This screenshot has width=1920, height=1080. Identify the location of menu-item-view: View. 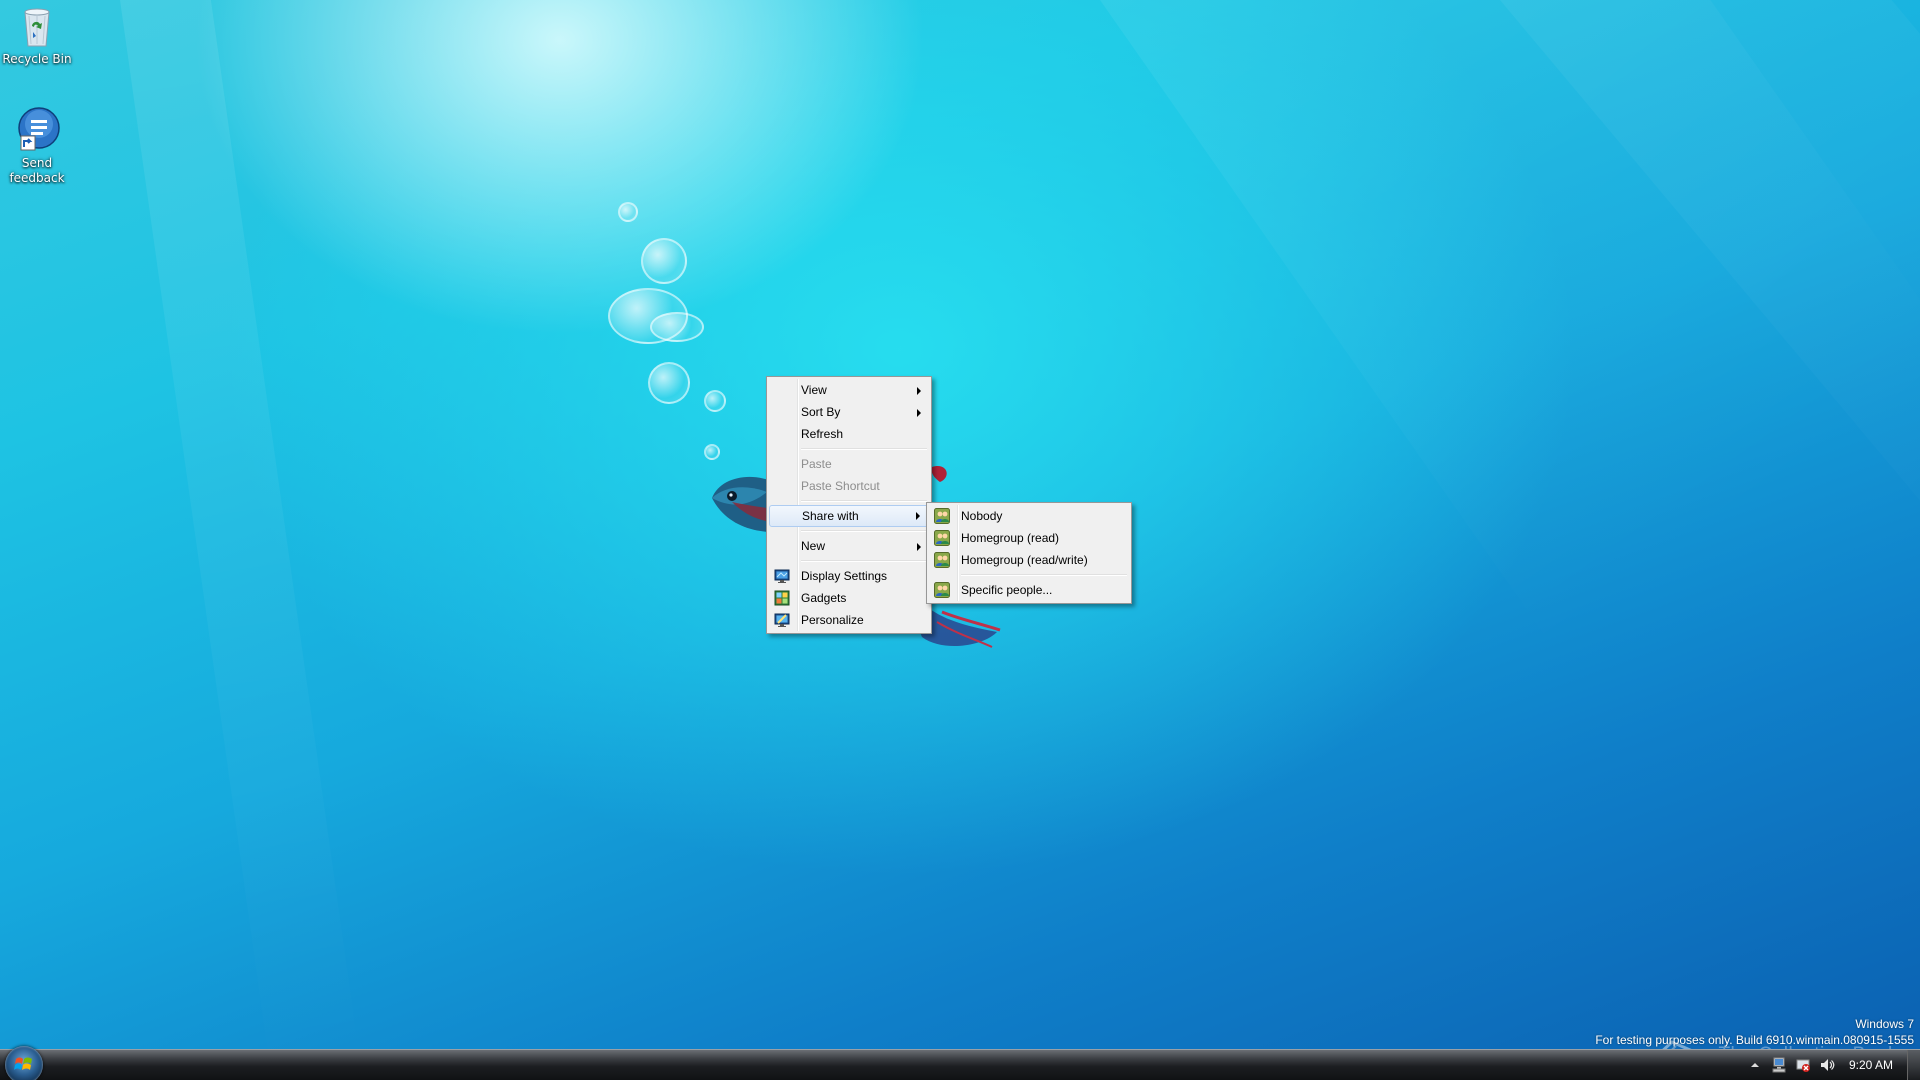
(849, 390).